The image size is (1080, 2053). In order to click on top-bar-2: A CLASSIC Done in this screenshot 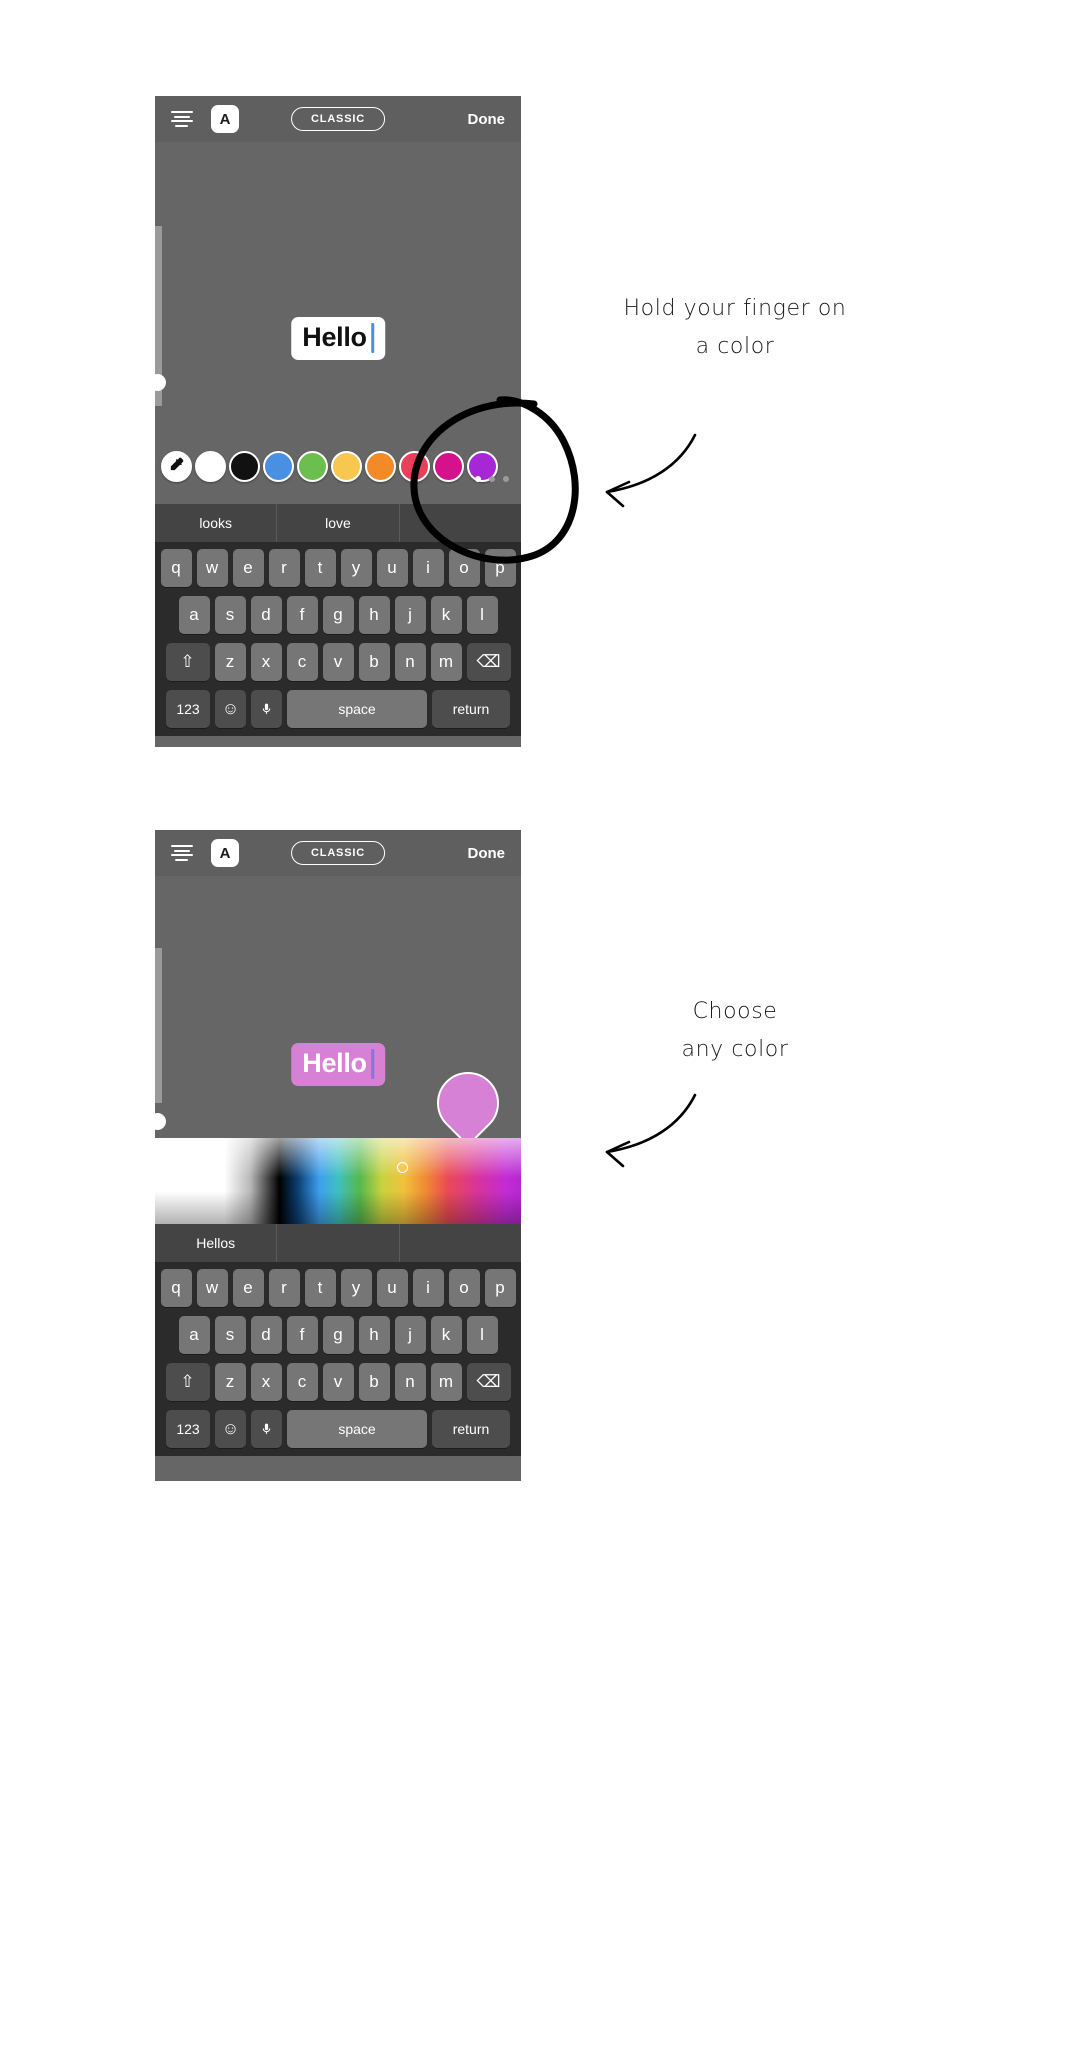, I will do `click(338, 853)`.